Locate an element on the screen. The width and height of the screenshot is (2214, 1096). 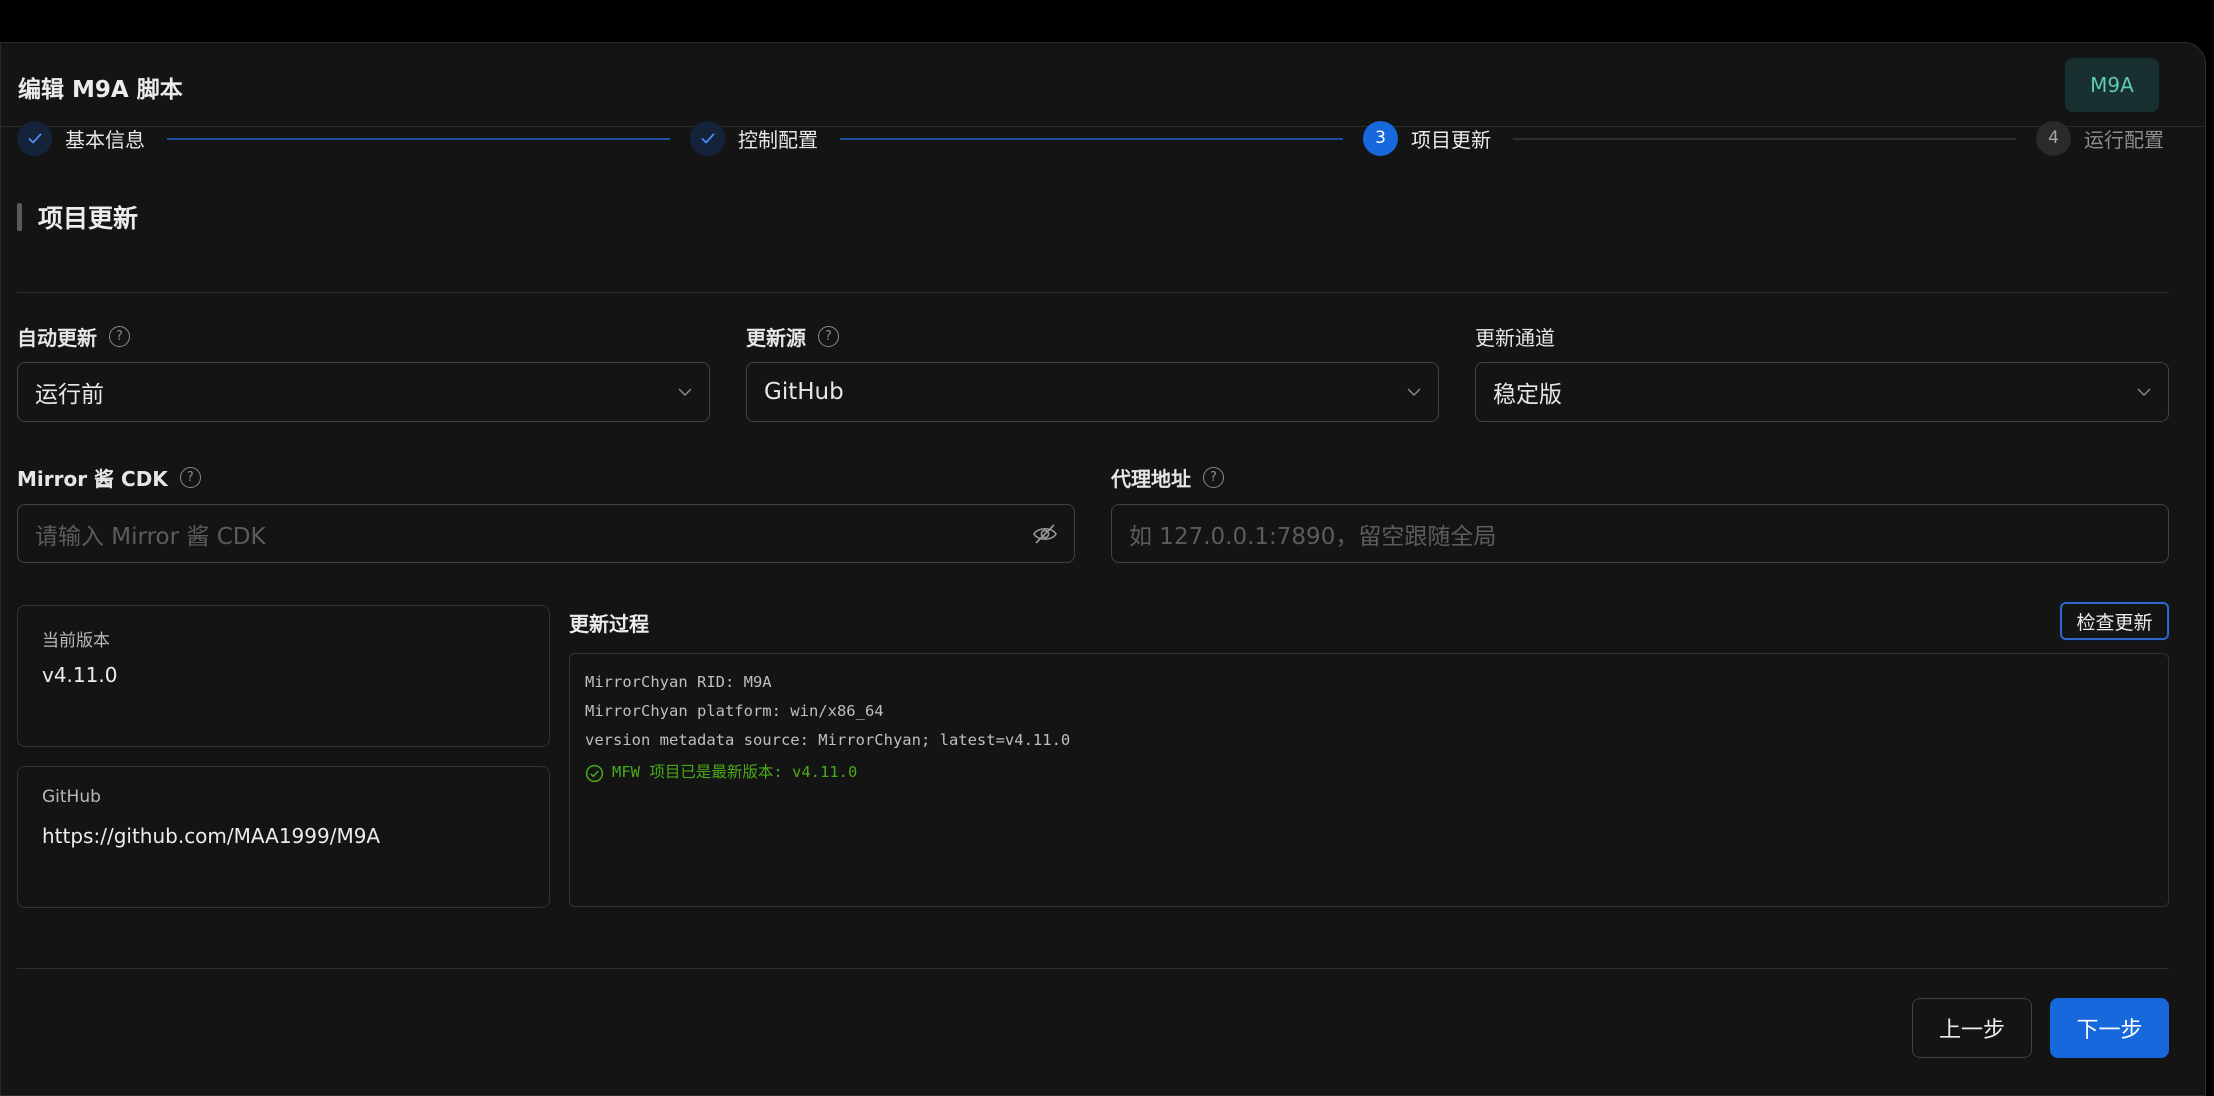
dialog-header: 编辑 M9A 脚本 M9A is located at coordinates (1103, 85).